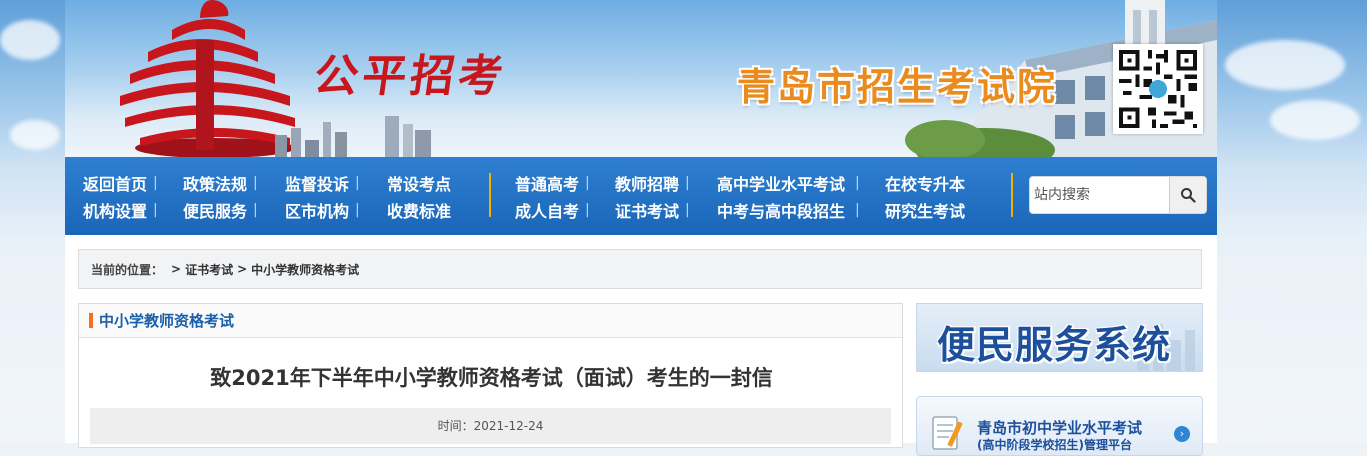  What do you see at coordinates (490, 426) in the screenshot?
I see `article-date: 时间：2021-12-24` at bounding box center [490, 426].